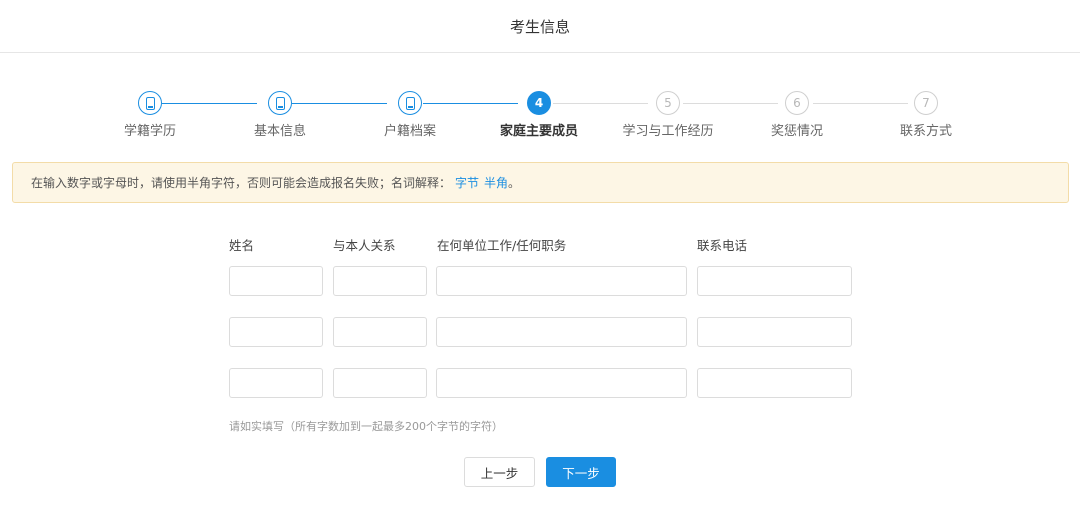  I want to click on form-hint: 请如实填写（所有字数加到一起最多200个字节的字符）, so click(366, 426).